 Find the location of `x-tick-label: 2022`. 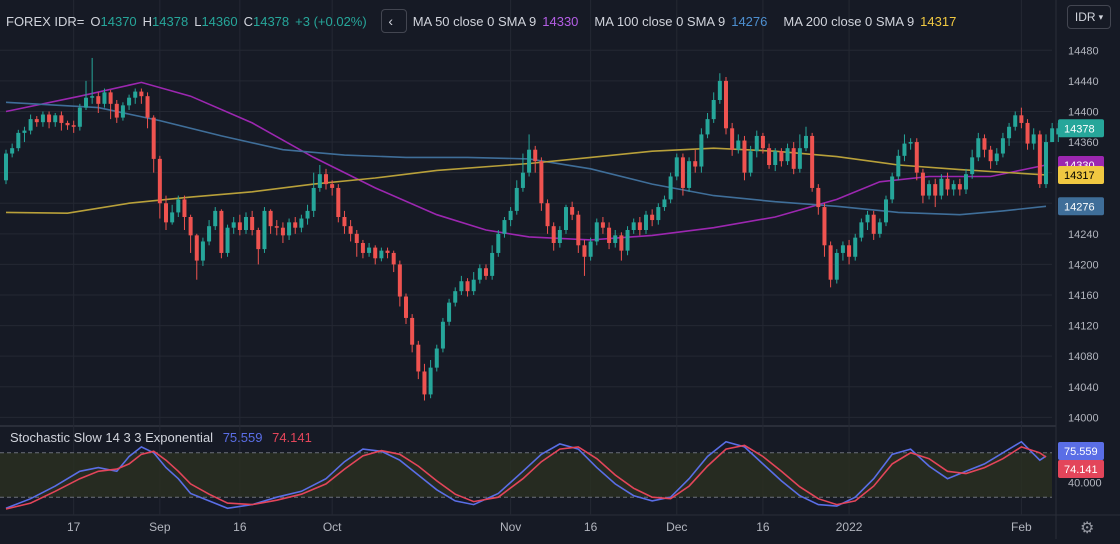

x-tick-label: 2022 is located at coordinates (849, 527).